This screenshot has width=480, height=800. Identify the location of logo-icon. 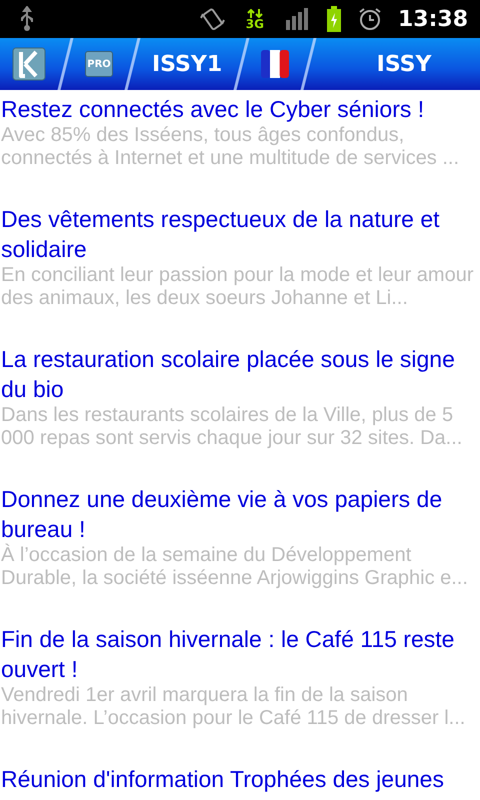
(29, 64).